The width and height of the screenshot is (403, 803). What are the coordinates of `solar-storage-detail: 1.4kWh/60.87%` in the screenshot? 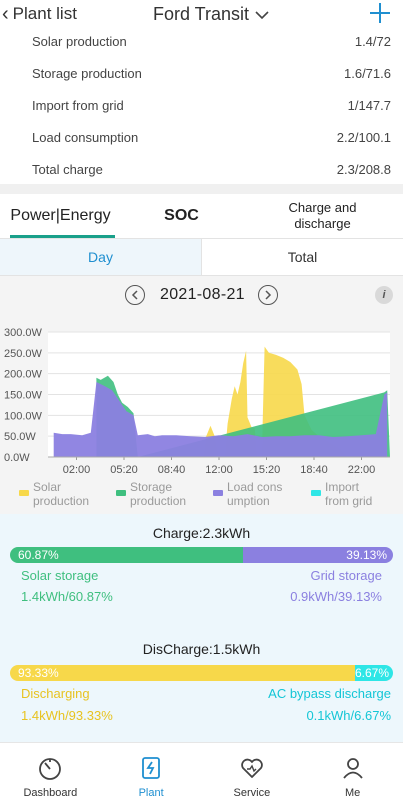 It's located at (67, 596).